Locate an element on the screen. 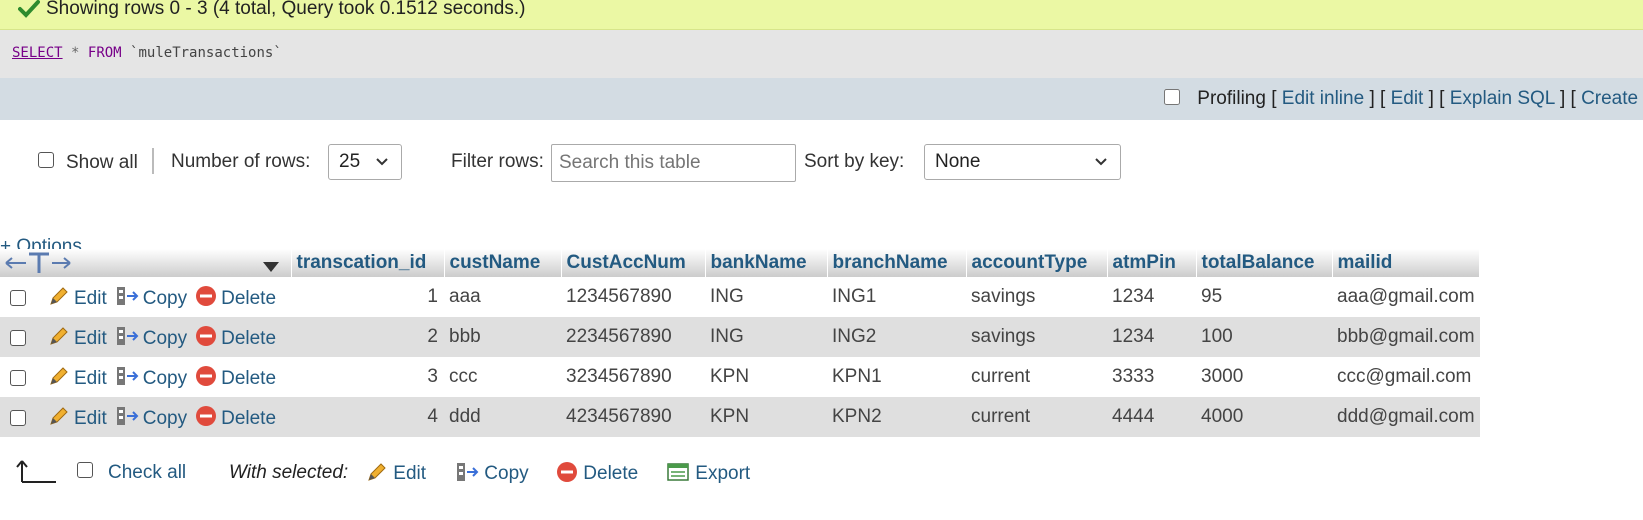  cell-branchname: KPN2 is located at coordinates (896, 417).